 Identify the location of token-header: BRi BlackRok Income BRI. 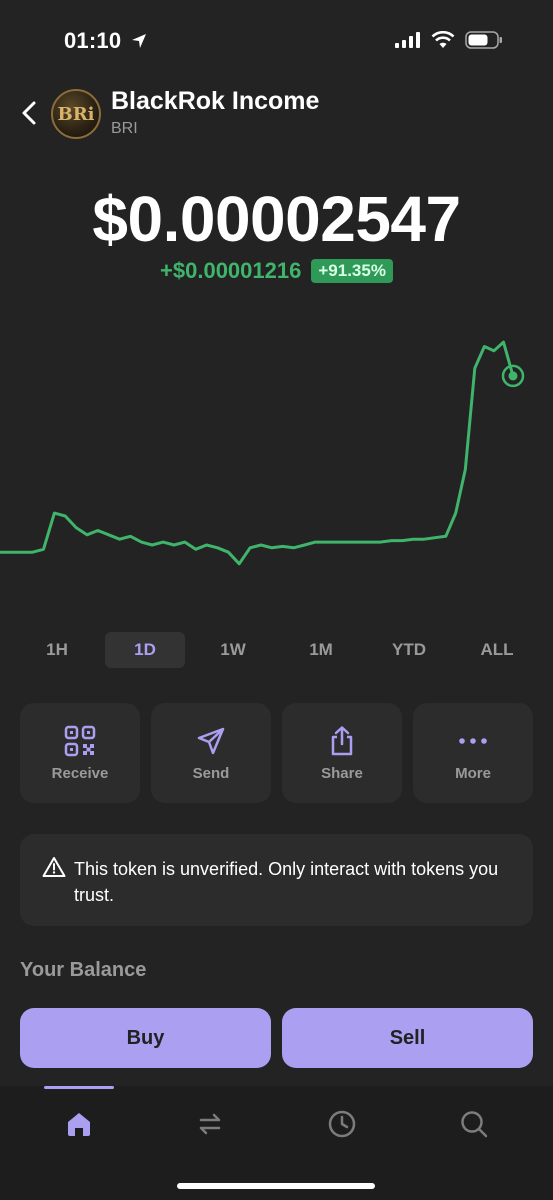
(276, 114).